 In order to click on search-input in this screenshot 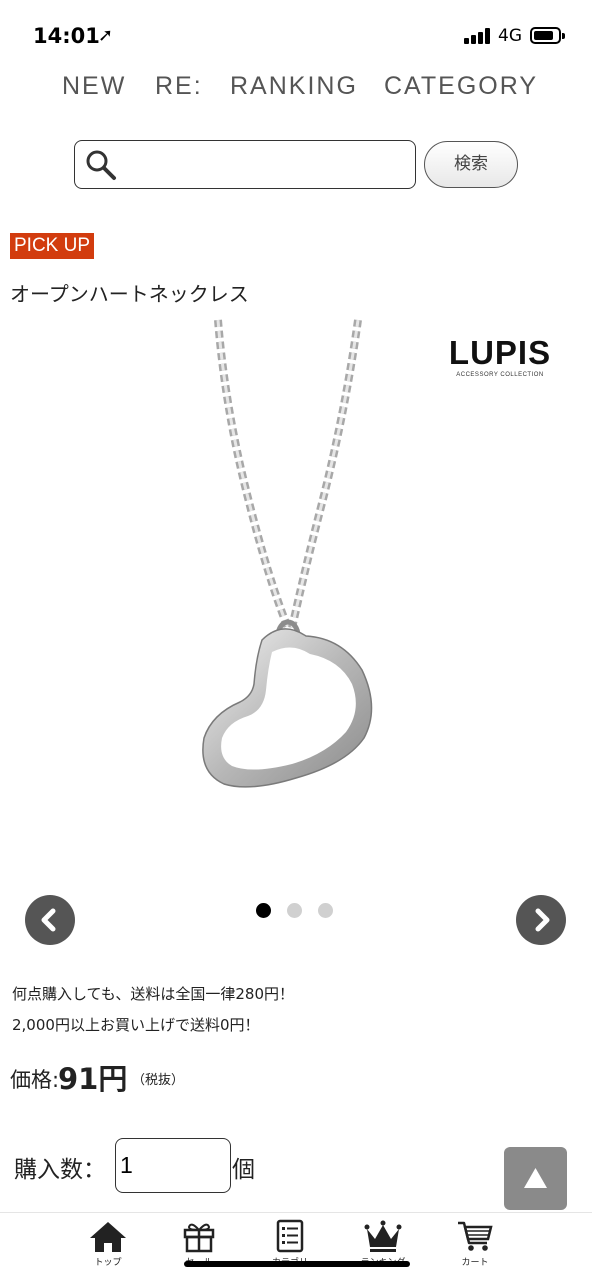, I will do `click(265, 164)`.